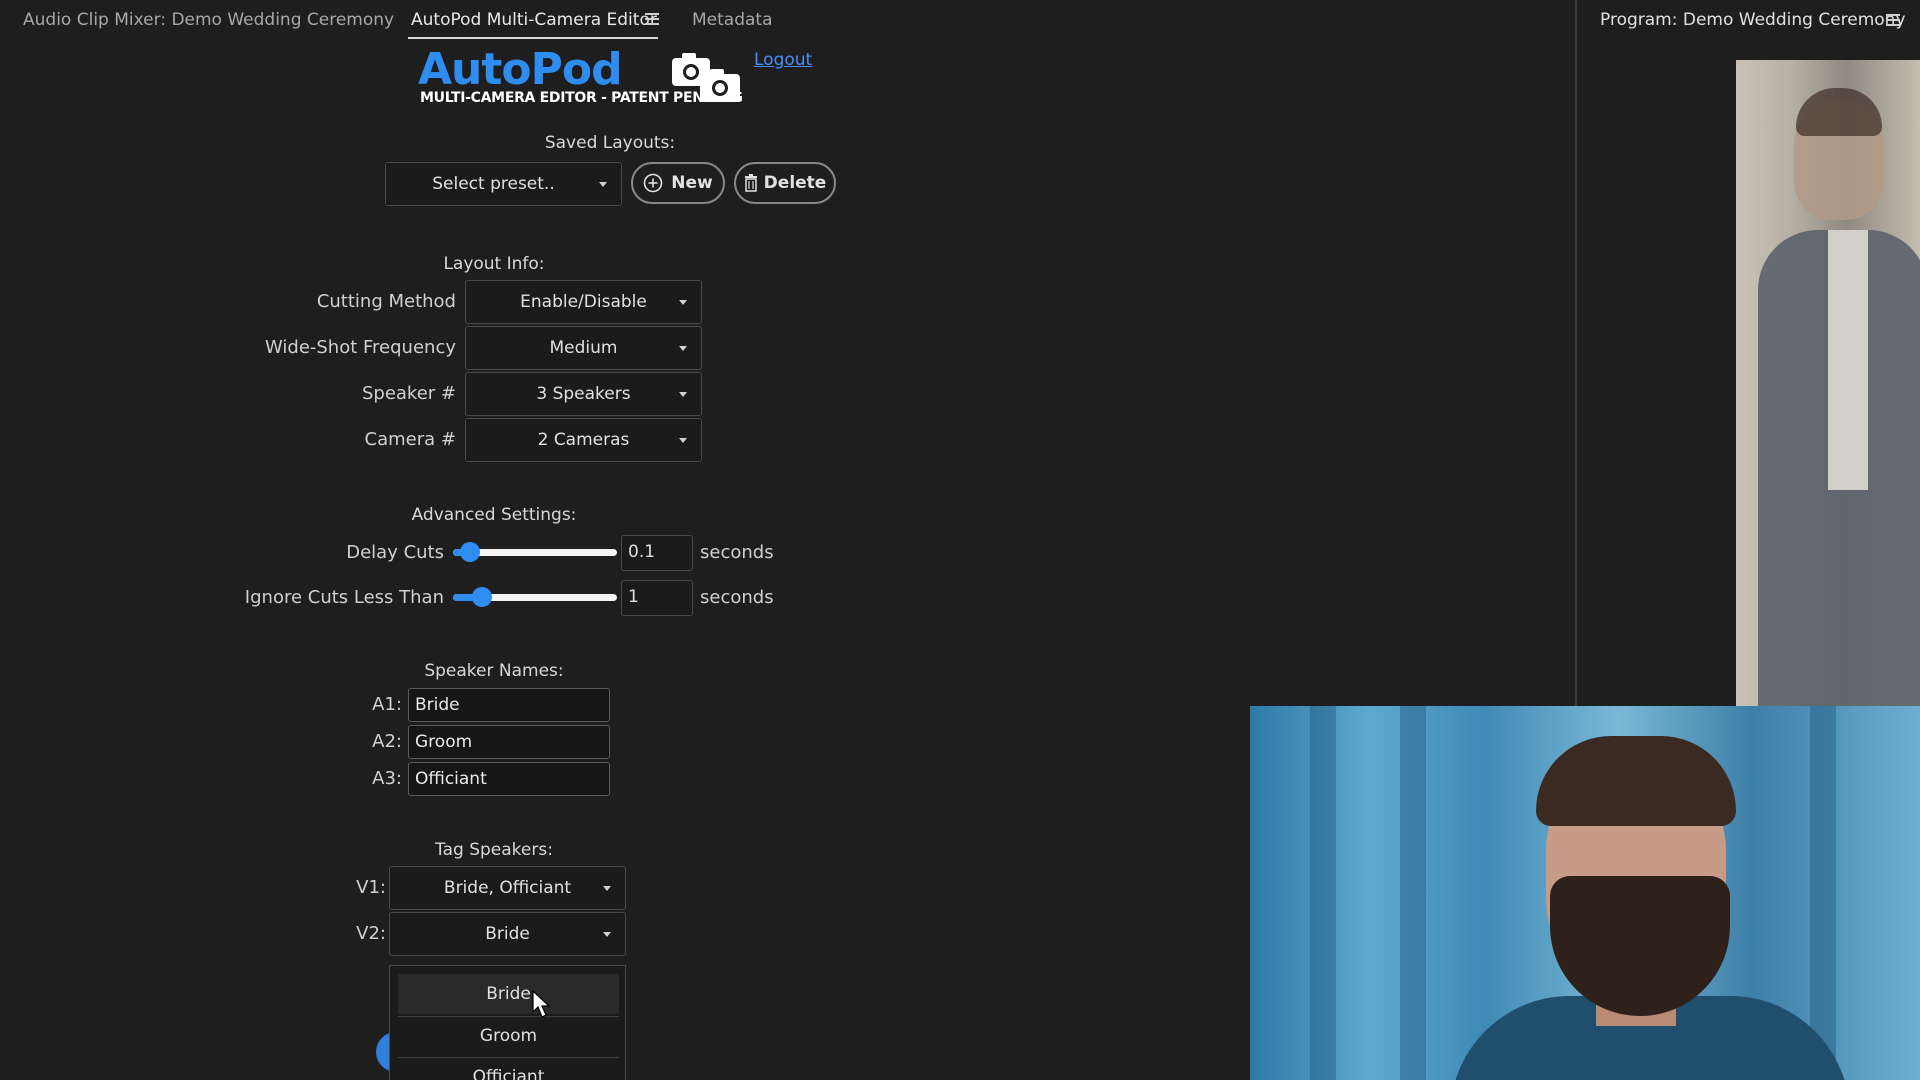 Image resolution: width=1920 pixels, height=1080 pixels. I want to click on dropdown-option-groom: Groom, so click(508, 1036).